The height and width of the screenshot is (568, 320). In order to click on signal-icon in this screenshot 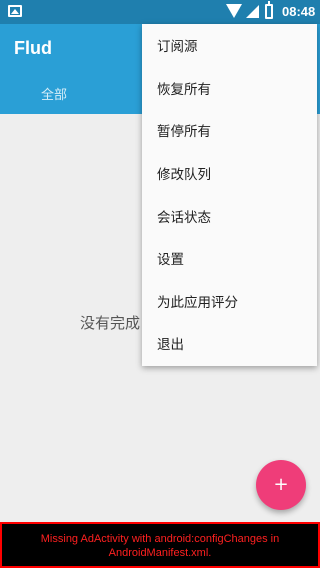, I will do `click(252, 11)`.